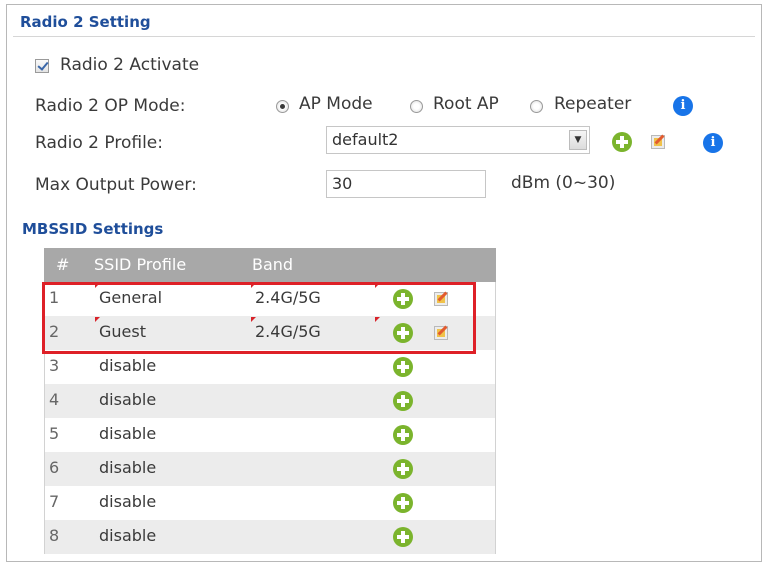  I want to click on op-mode-label: Radio 2 OP Mode:, so click(110, 106).